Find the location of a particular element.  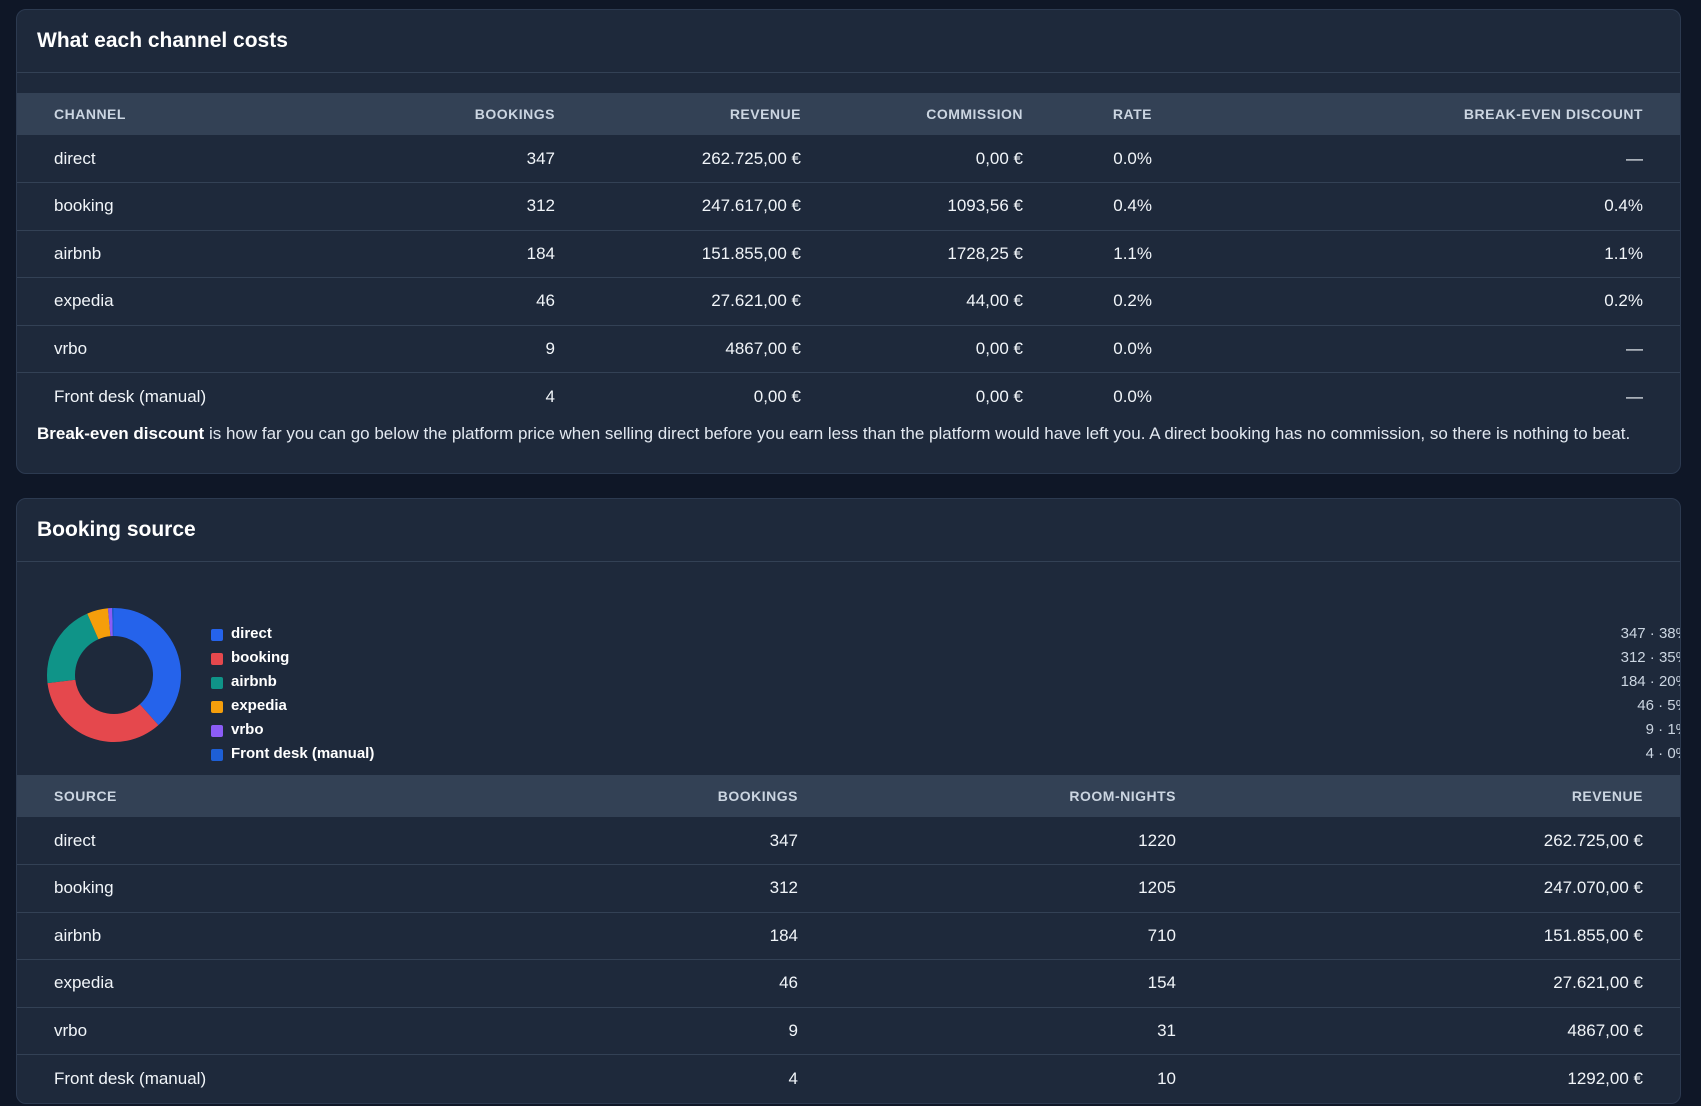

column-header-channel: CHANNEL is located at coordinates (192, 114).